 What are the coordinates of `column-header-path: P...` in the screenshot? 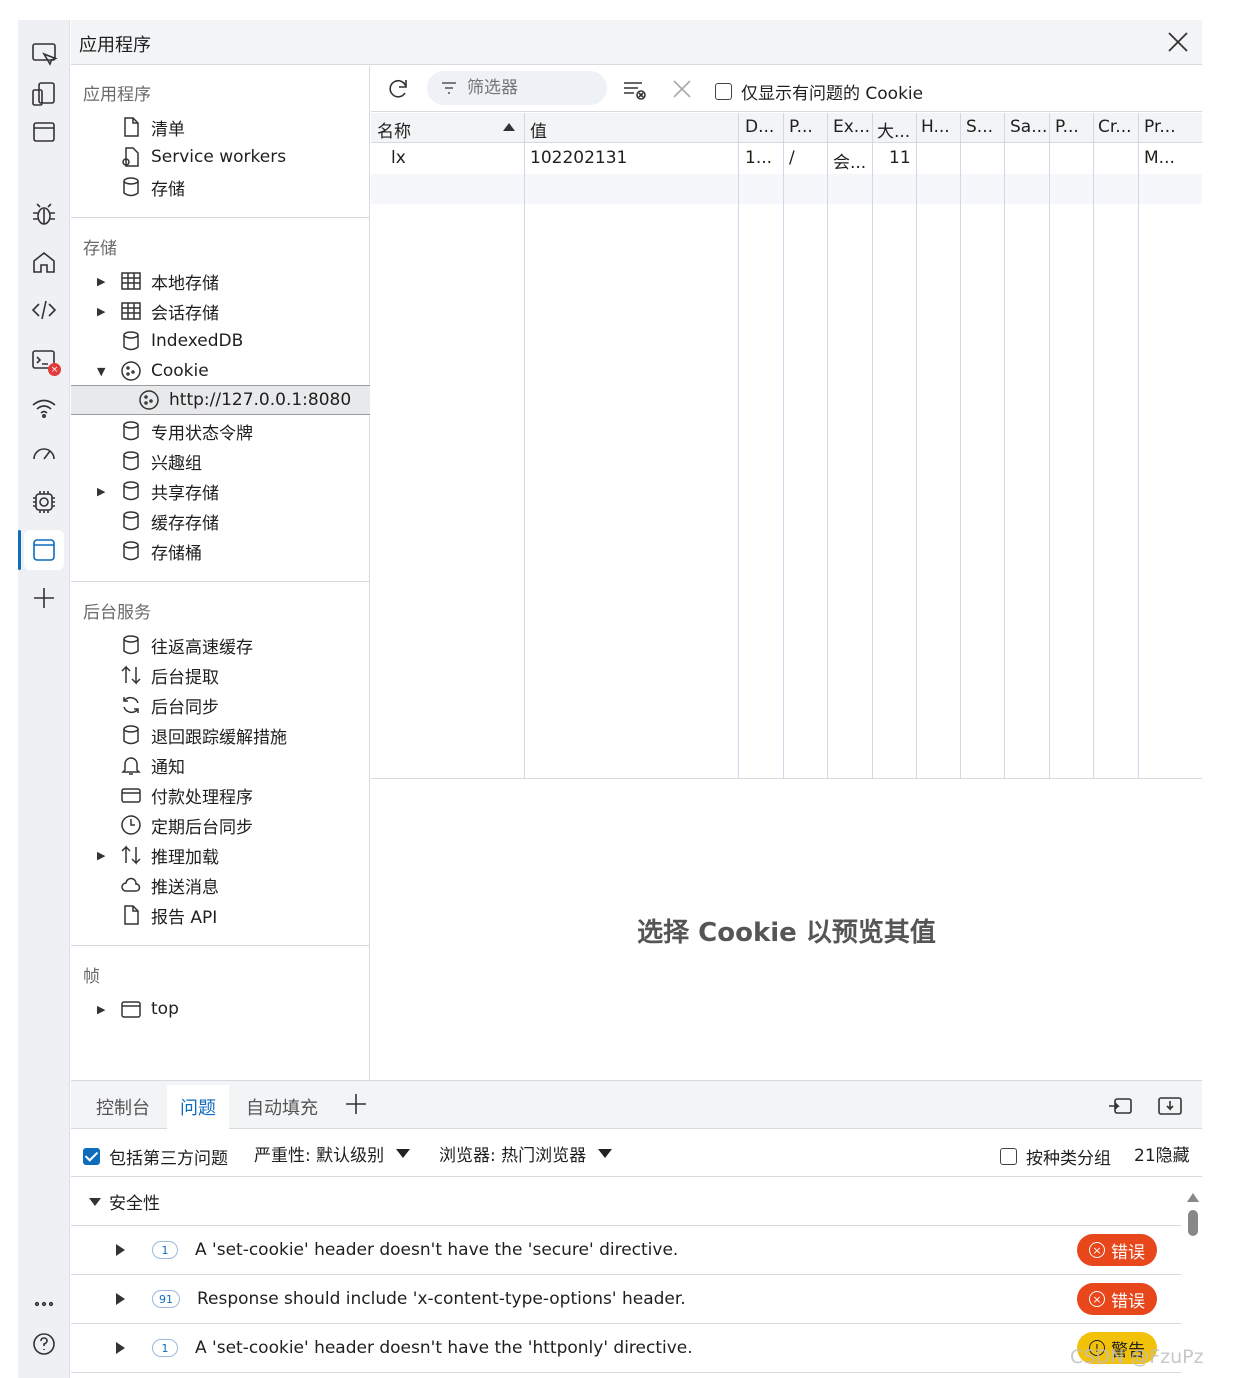 It's located at (801, 127).